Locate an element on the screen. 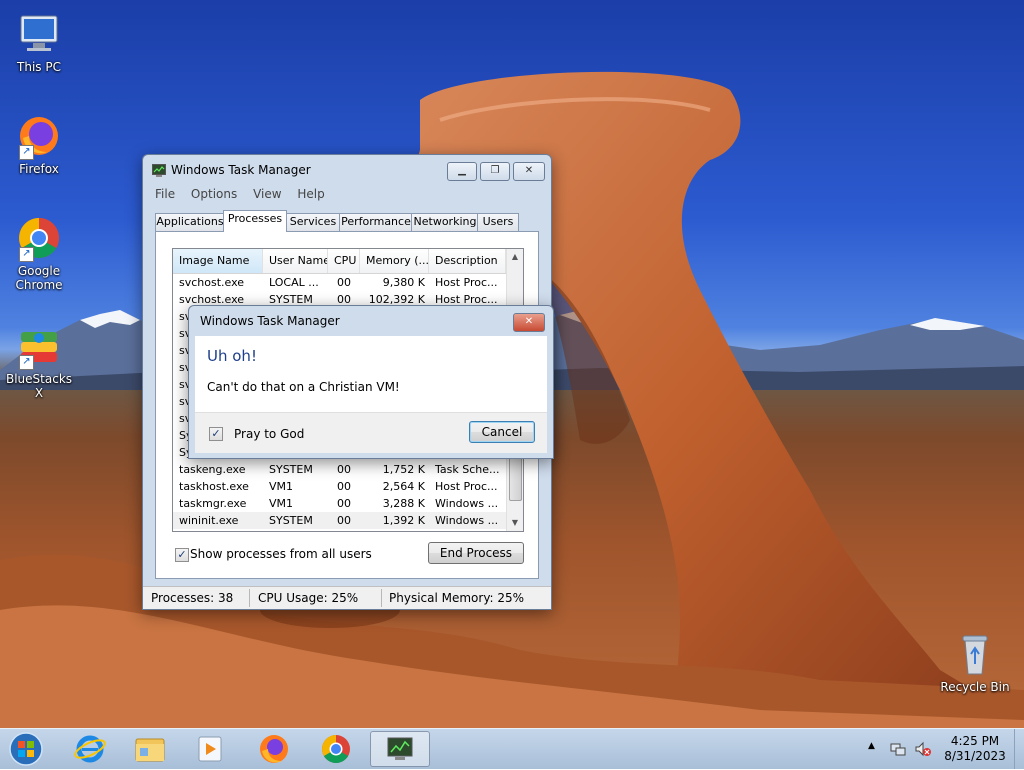 This screenshot has height=770, width=1024. restore-button: ❐ is located at coordinates (495, 171).